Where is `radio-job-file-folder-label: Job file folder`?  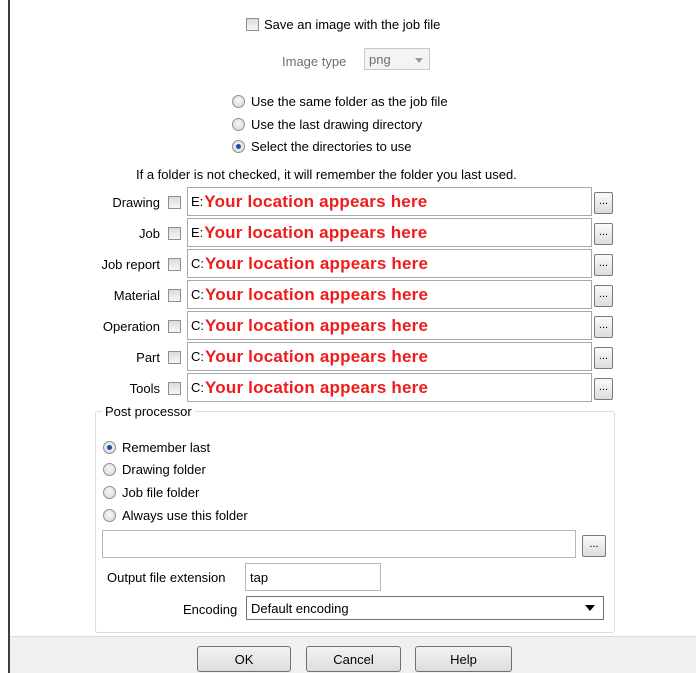
radio-job-file-folder-label: Job file folder is located at coordinates (161, 492).